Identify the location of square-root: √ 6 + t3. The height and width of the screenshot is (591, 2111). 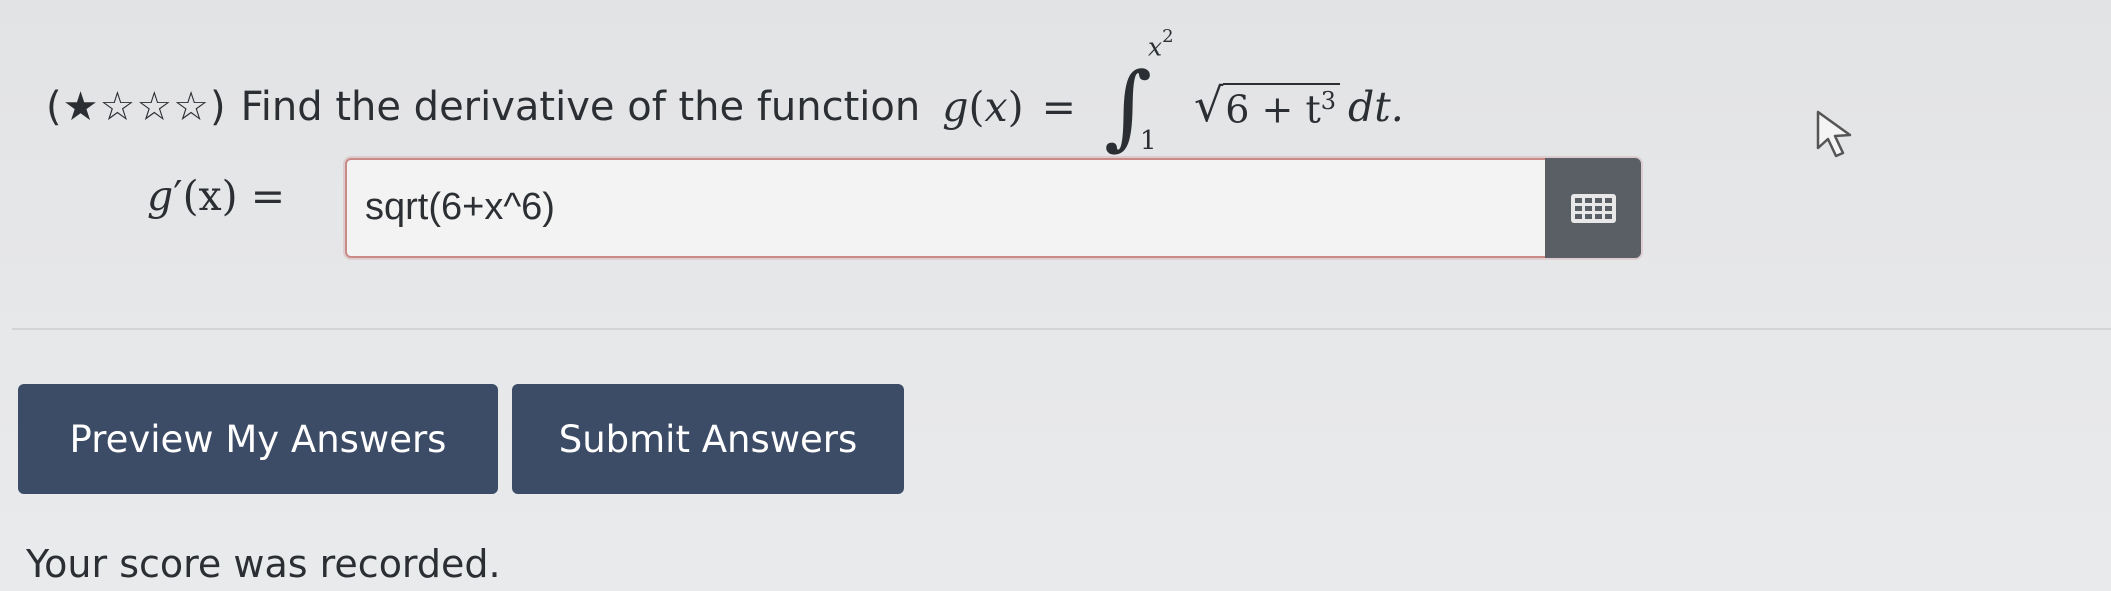
(1267, 104).